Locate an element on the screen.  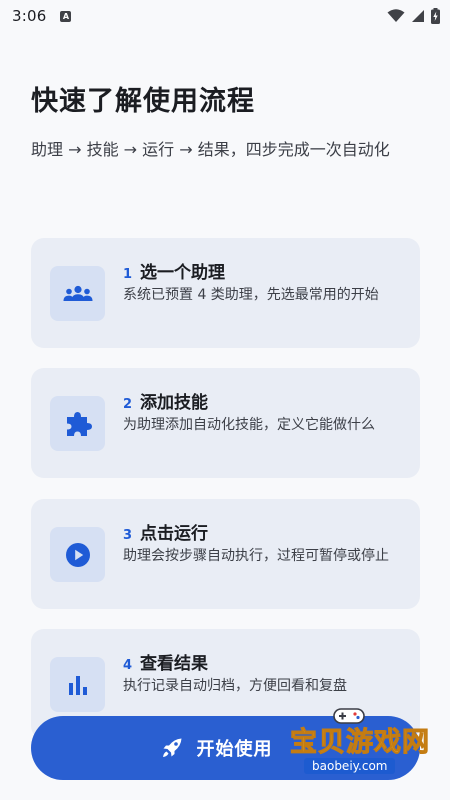
step-number: 3 is located at coordinates (128, 535).